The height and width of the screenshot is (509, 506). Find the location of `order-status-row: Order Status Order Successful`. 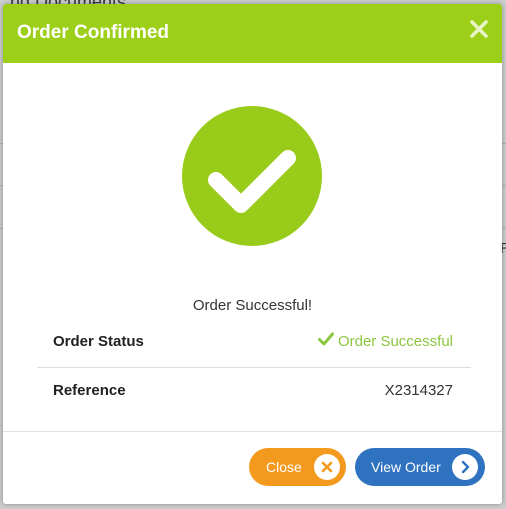

order-status-row: Order Status Order Successful is located at coordinates (254, 342).